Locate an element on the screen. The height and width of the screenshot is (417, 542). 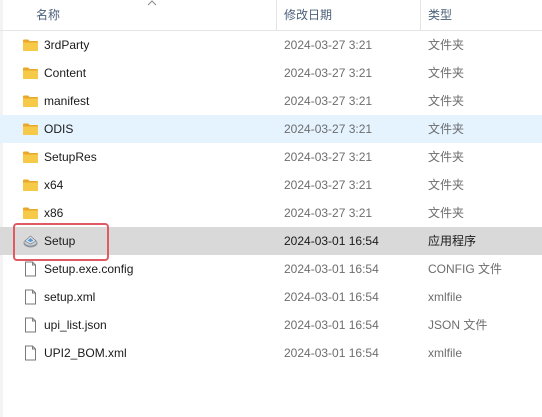
setup-app-icon is located at coordinates (30, 241).